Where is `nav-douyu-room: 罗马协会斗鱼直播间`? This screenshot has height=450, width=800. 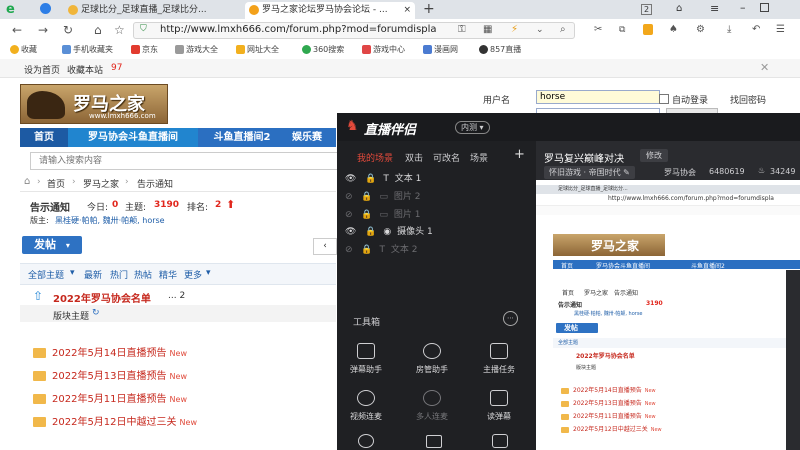
nav-douyu-room: 罗马协会斗鱼直播间 is located at coordinates (133, 137).